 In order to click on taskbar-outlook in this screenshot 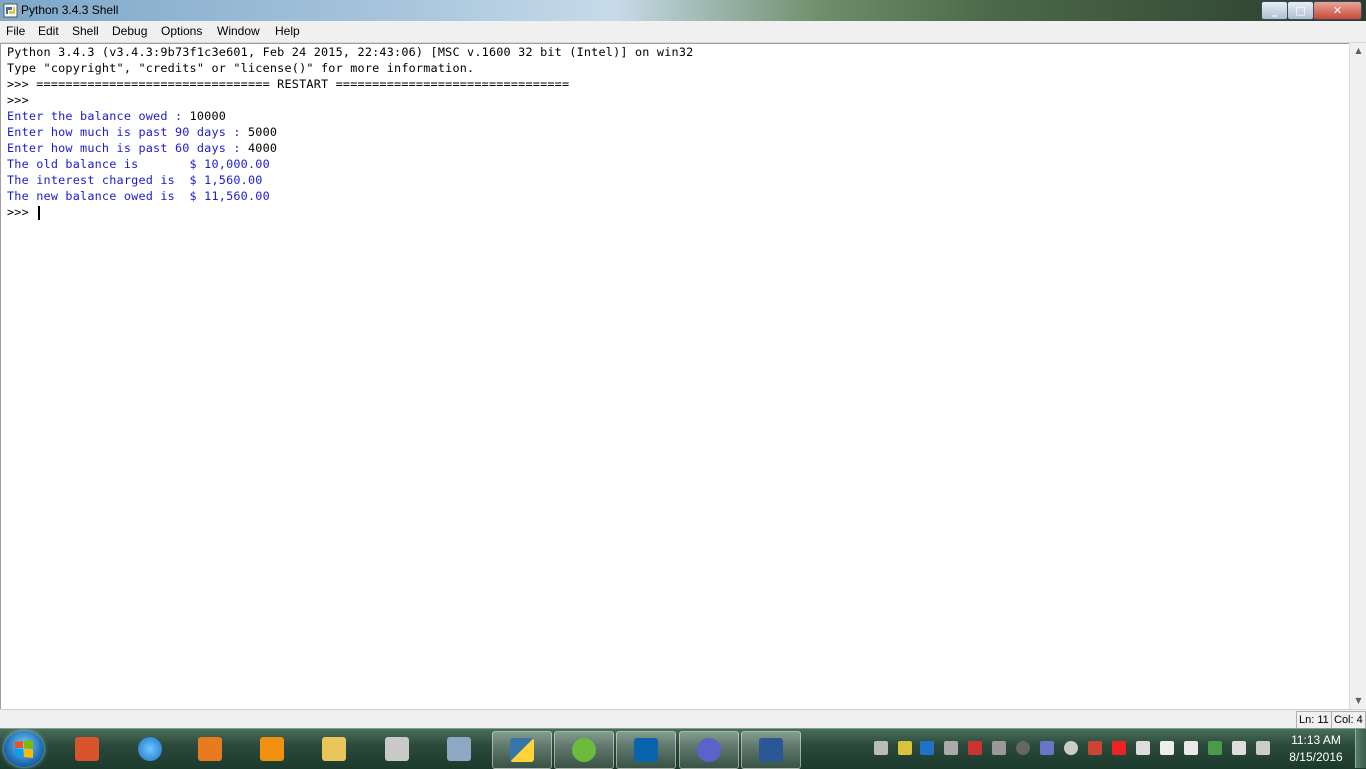, I will do `click(646, 750)`.